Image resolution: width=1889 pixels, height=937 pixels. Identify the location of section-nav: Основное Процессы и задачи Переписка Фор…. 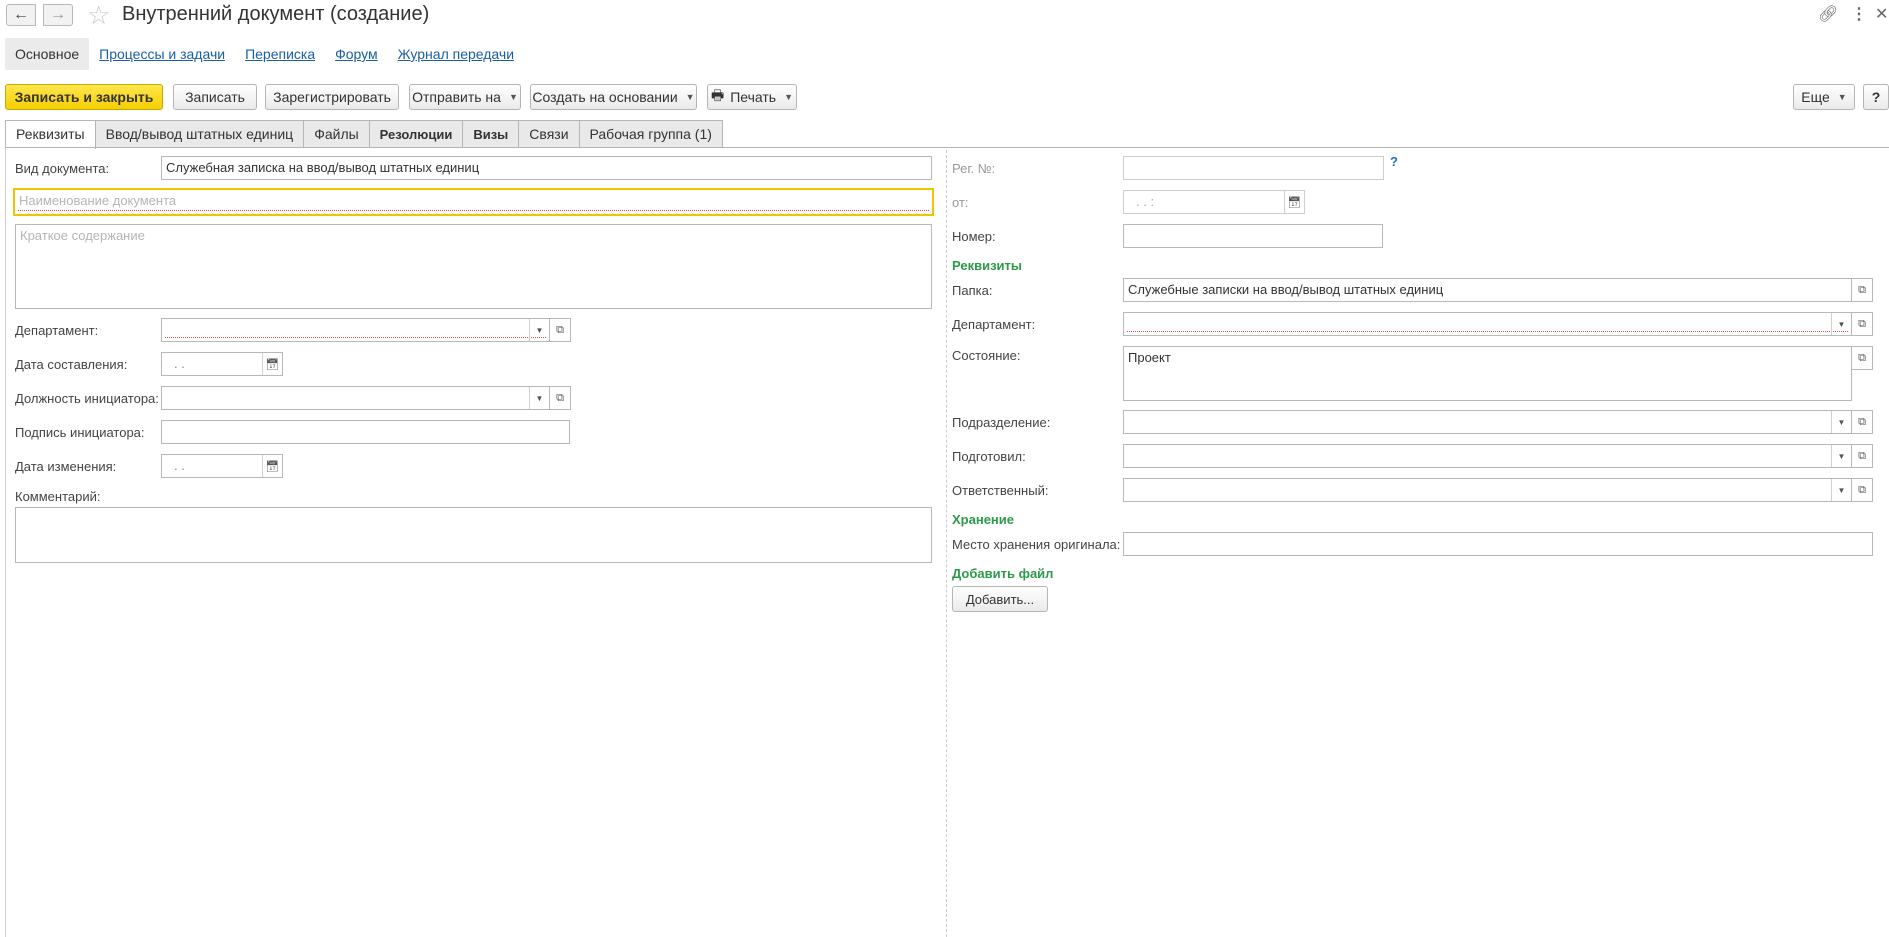
(264, 54).